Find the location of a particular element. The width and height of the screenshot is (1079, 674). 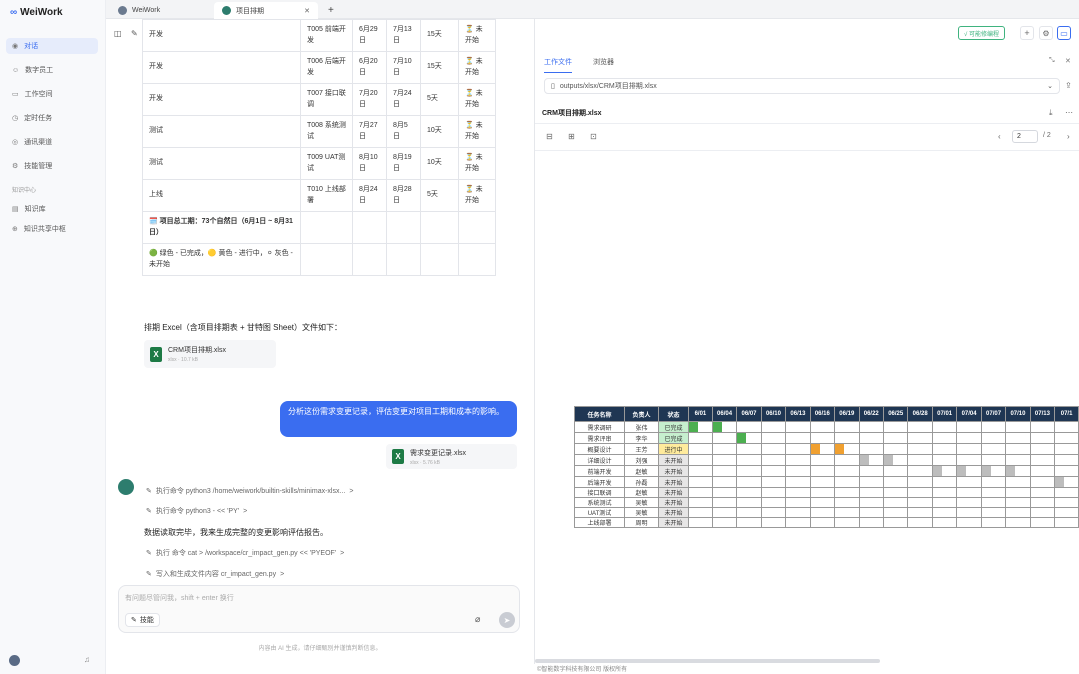

sidebar-item-label: 数字员工 is located at coordinates (39, 70).